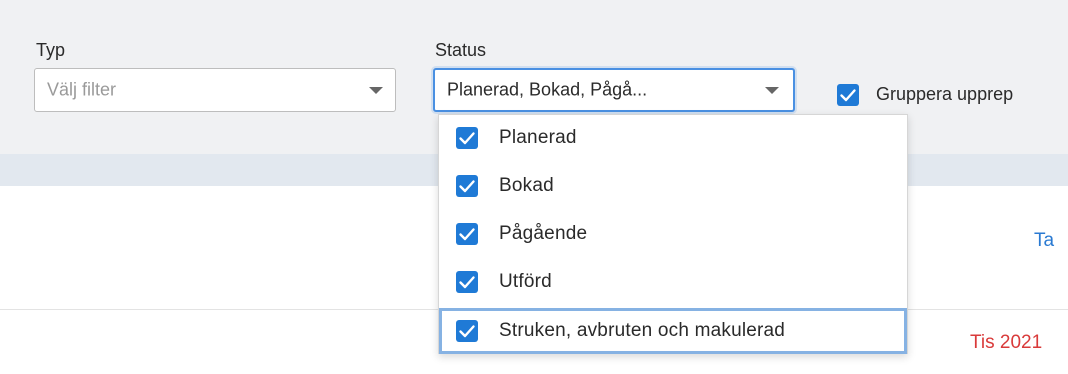 The width and height of the screenshot is (1068, 374). Describe the element at coordinates (538, 137) in the screenshot. I see `status-option-label: Planerad` at that location.